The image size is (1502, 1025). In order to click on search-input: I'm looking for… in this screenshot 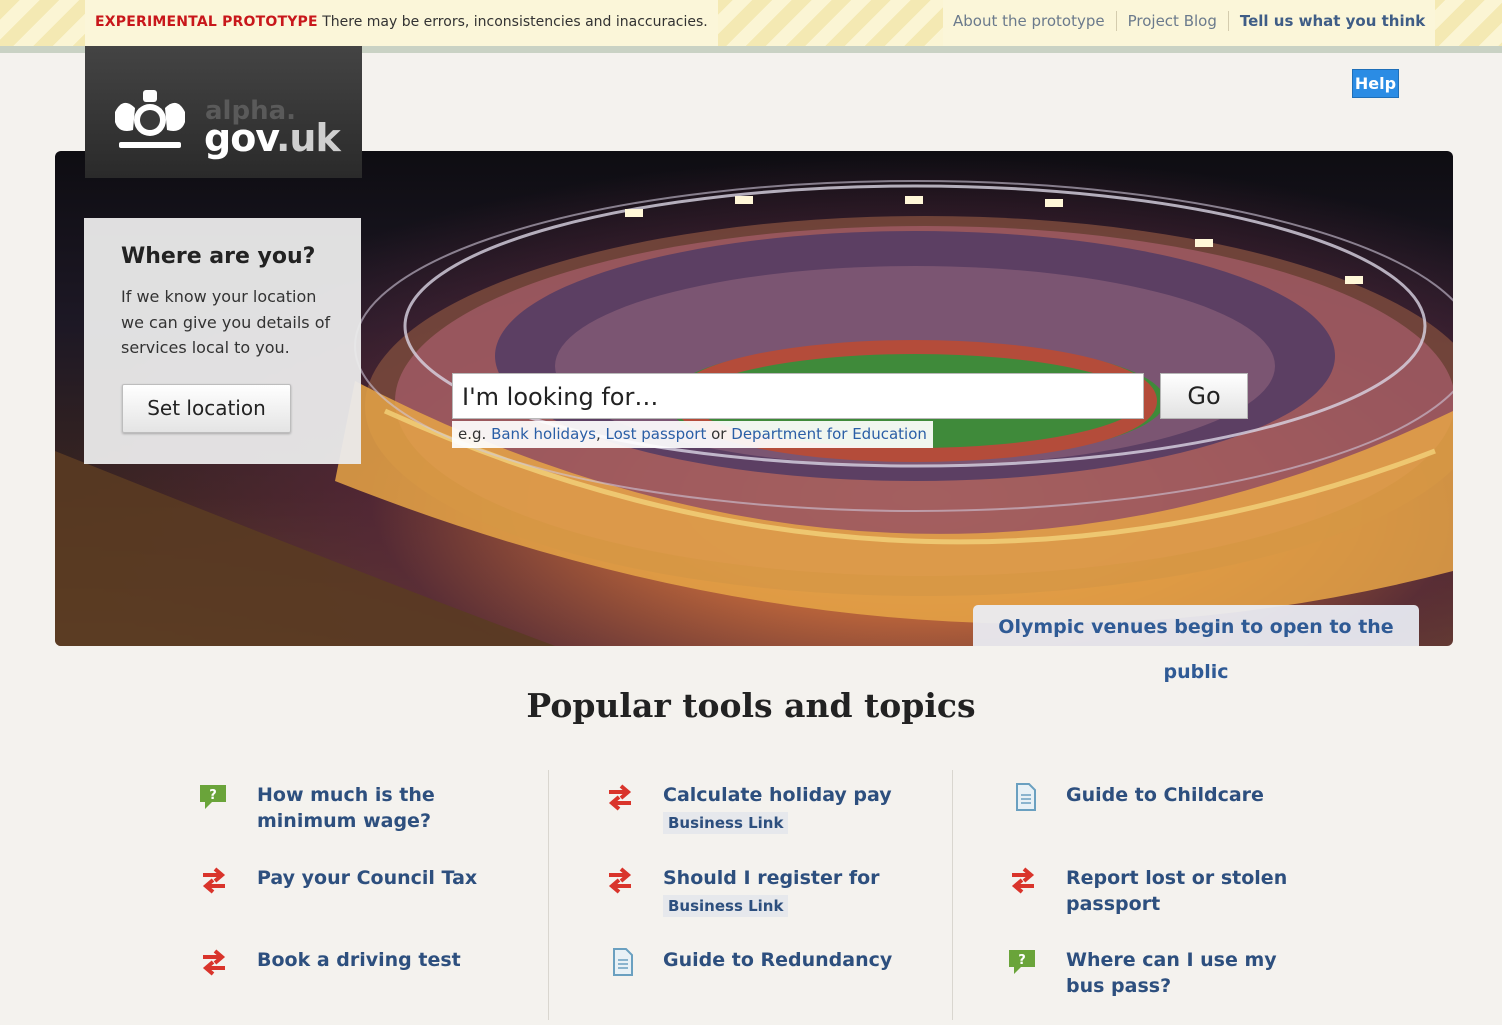, I will do `click(798, 396)`.